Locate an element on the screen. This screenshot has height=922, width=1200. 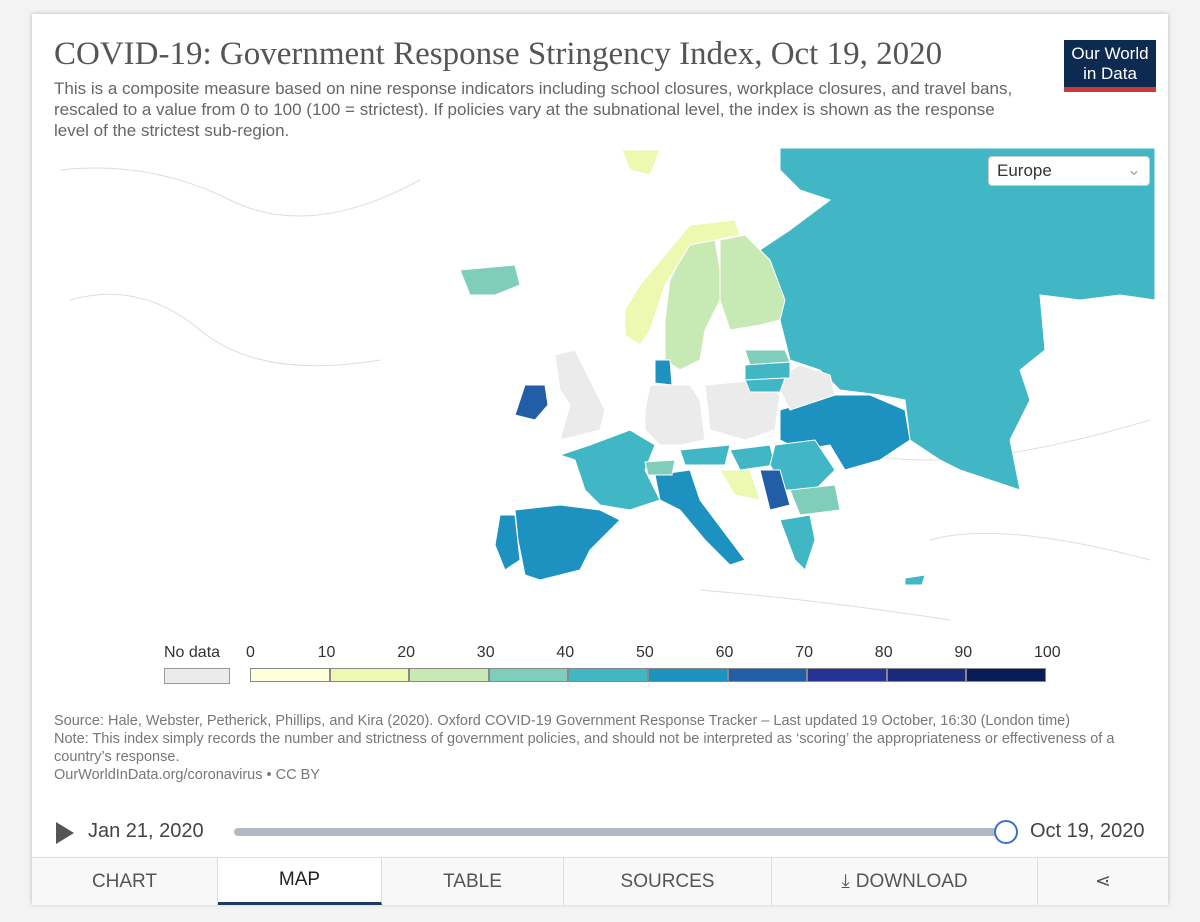
tab-sources: SOURCES is located at coordinates (668, 881).